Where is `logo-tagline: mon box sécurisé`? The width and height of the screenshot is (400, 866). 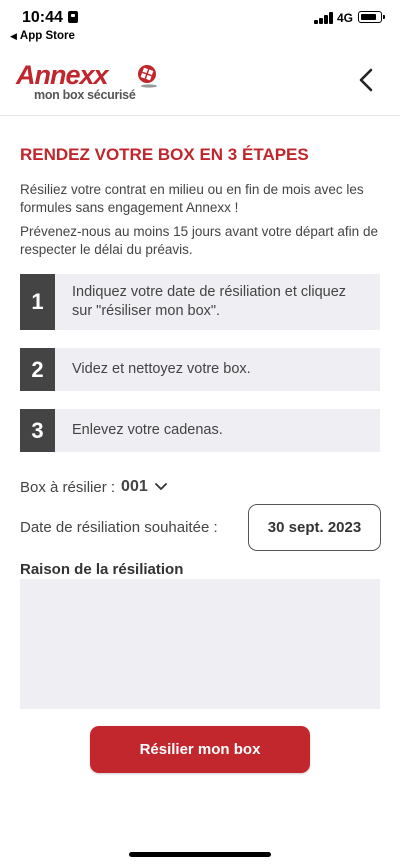 logo-tagline: mon box sécurisé is located at coordinates (85, 95).